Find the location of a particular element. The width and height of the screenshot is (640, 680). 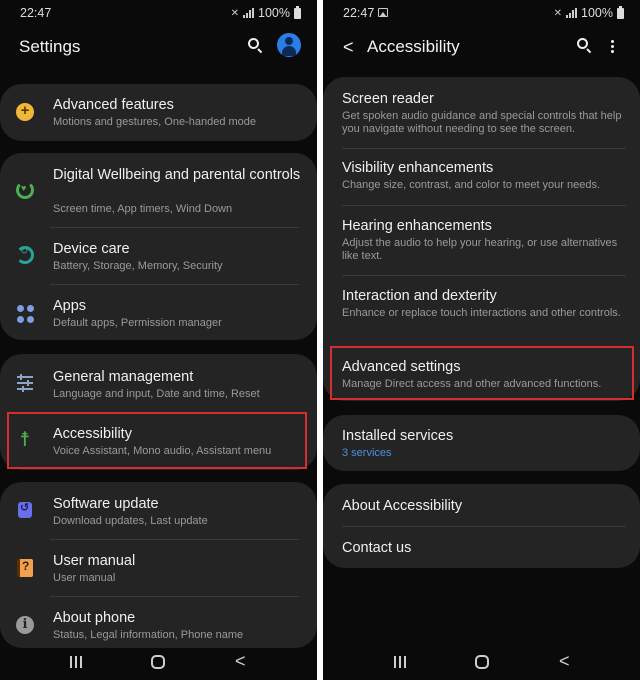

user-manual-icon is located at coordinates (25, 568).